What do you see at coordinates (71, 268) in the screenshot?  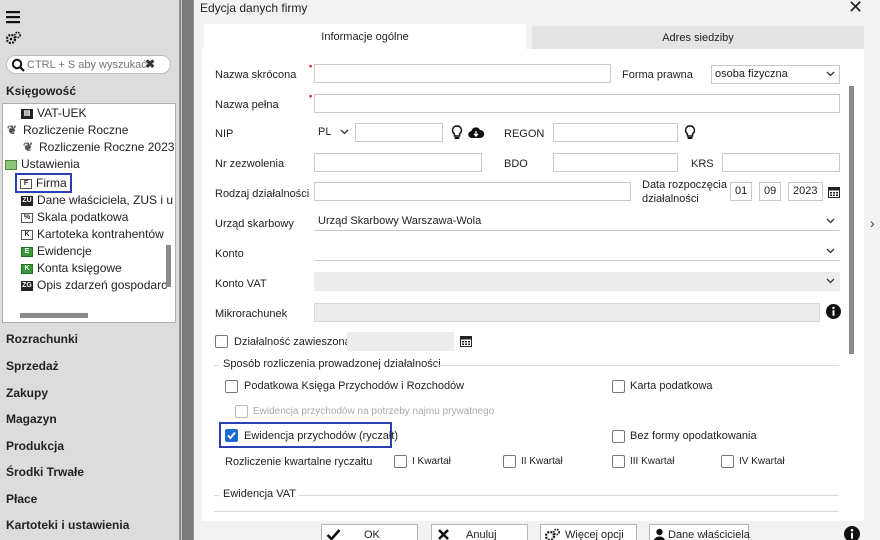 I see `tree-item-konta-ksiegowe: K Konta księgowe` at bounding box center [71, 268].